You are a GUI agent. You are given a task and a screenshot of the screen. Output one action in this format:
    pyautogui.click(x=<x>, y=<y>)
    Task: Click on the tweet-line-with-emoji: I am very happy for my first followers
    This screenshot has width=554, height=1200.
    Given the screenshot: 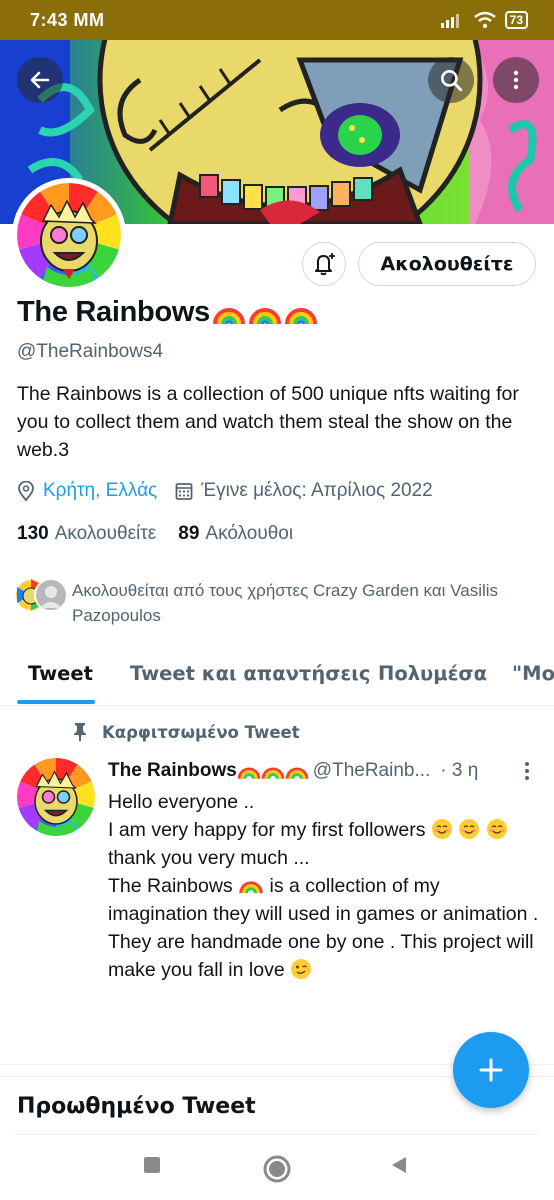 What is the action you would take?
    pyautogui.click(x=326, y=830)
    